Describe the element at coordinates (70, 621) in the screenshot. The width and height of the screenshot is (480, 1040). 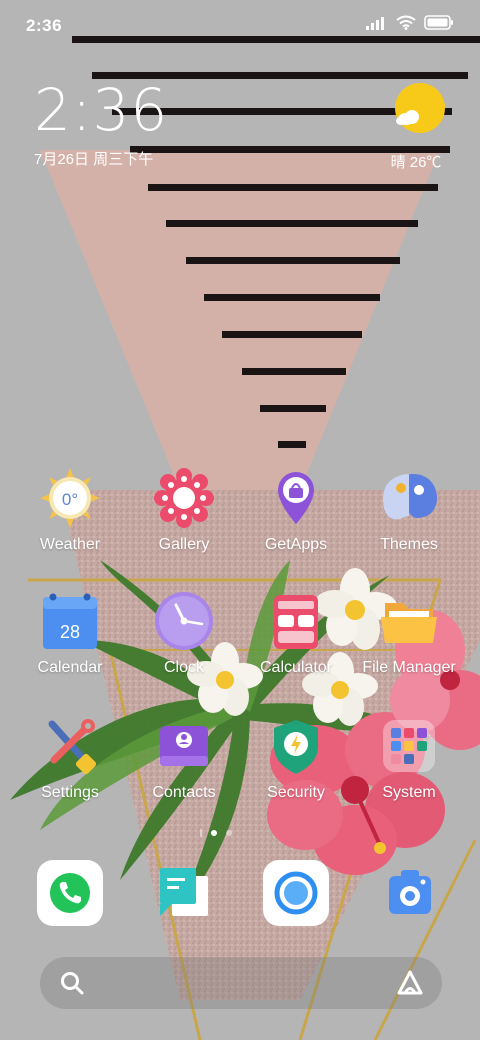
I see `calendar-icon: 28` at that location.